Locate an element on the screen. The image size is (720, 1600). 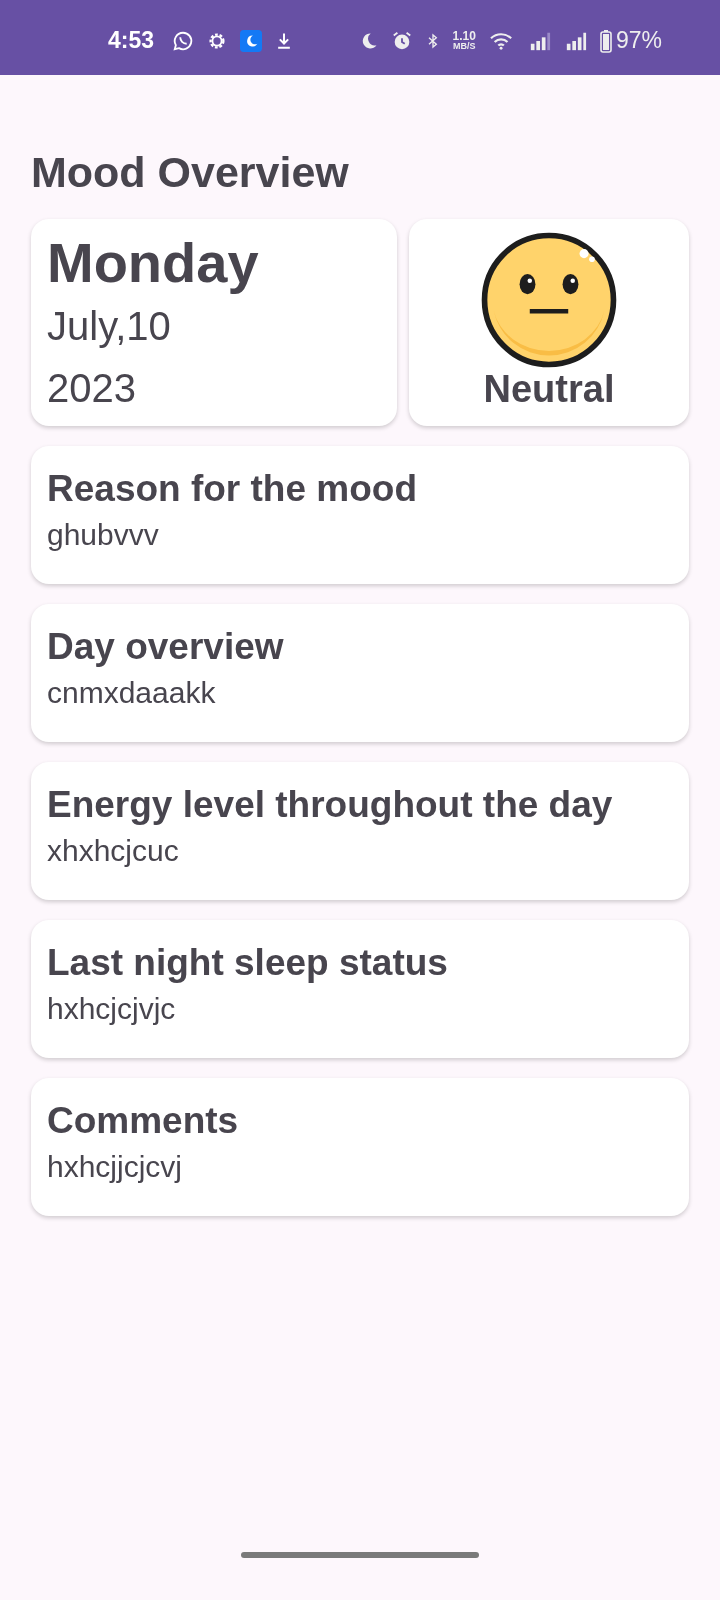
entry-value: xhxhcjcuc is located at coordinates (113, 851).